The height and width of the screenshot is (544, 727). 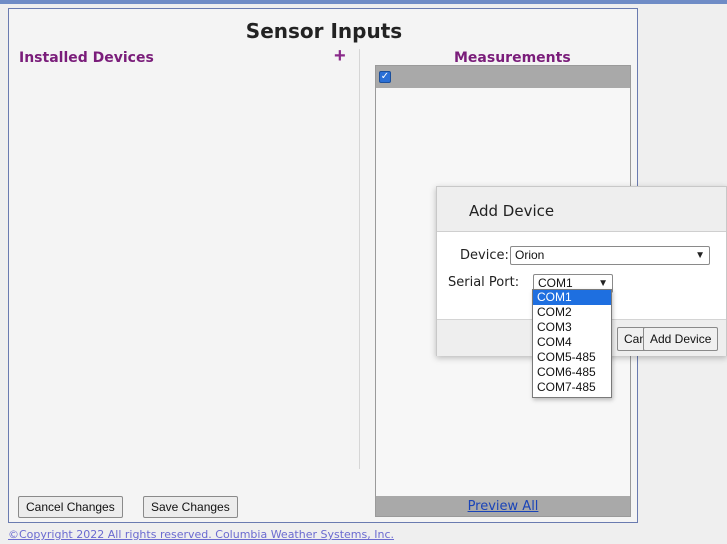 I want to click on installed-devices-title: Installed Devices, so click(x=86, y=58).